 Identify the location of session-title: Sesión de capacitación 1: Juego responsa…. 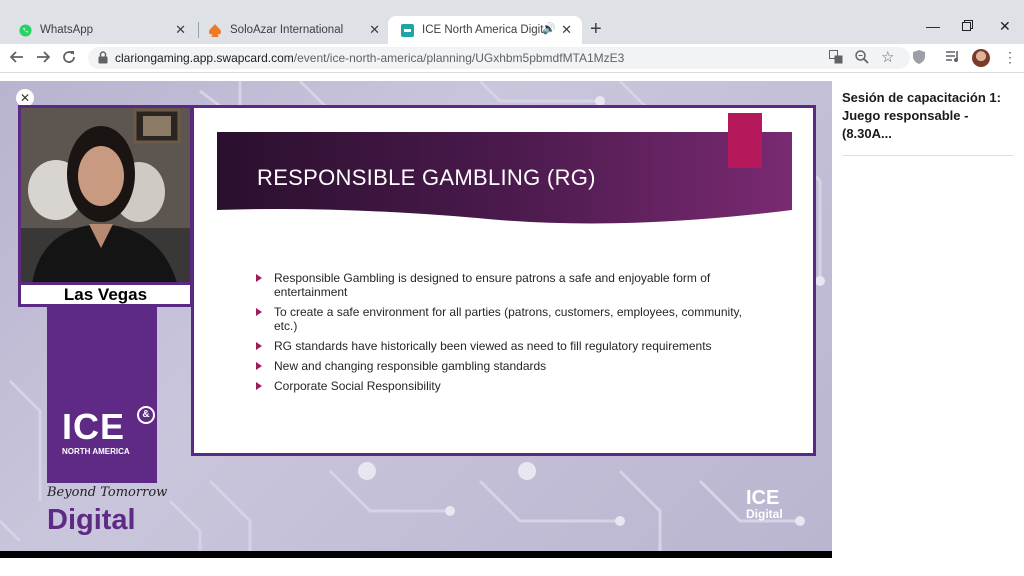
(928, 116).